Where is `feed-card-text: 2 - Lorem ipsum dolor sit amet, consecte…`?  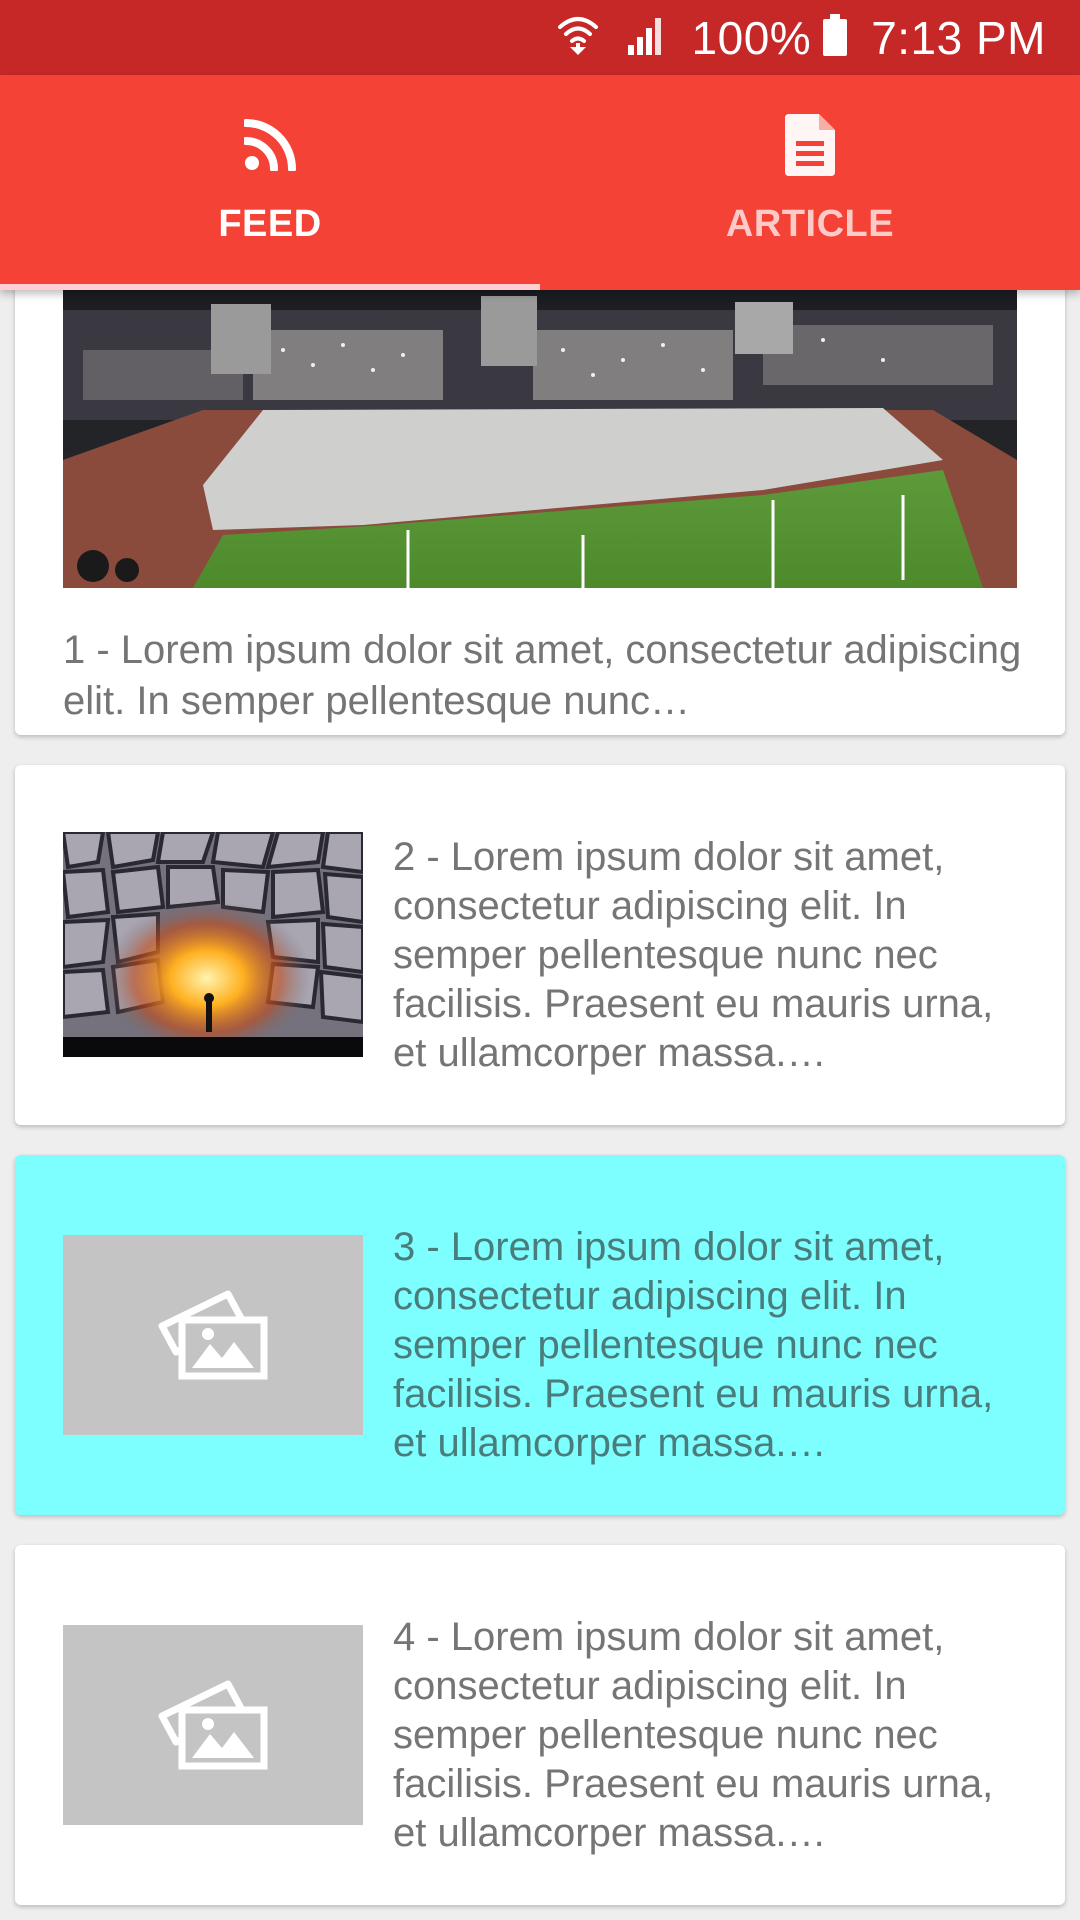
feed-card-text: 2 - Lorem ipsum dolor sit amet, consecte… is located at coordinates (693, 955).